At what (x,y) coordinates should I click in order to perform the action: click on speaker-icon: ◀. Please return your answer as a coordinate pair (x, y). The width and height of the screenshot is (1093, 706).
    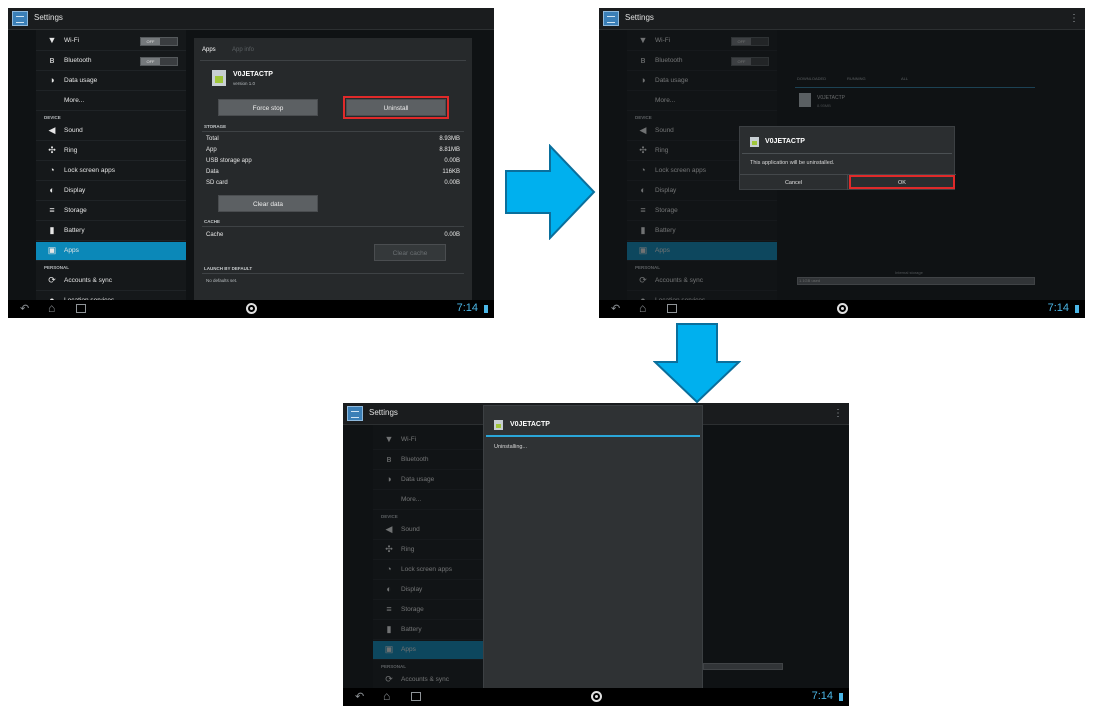
    Looking at the image, I should click on (52, 130).